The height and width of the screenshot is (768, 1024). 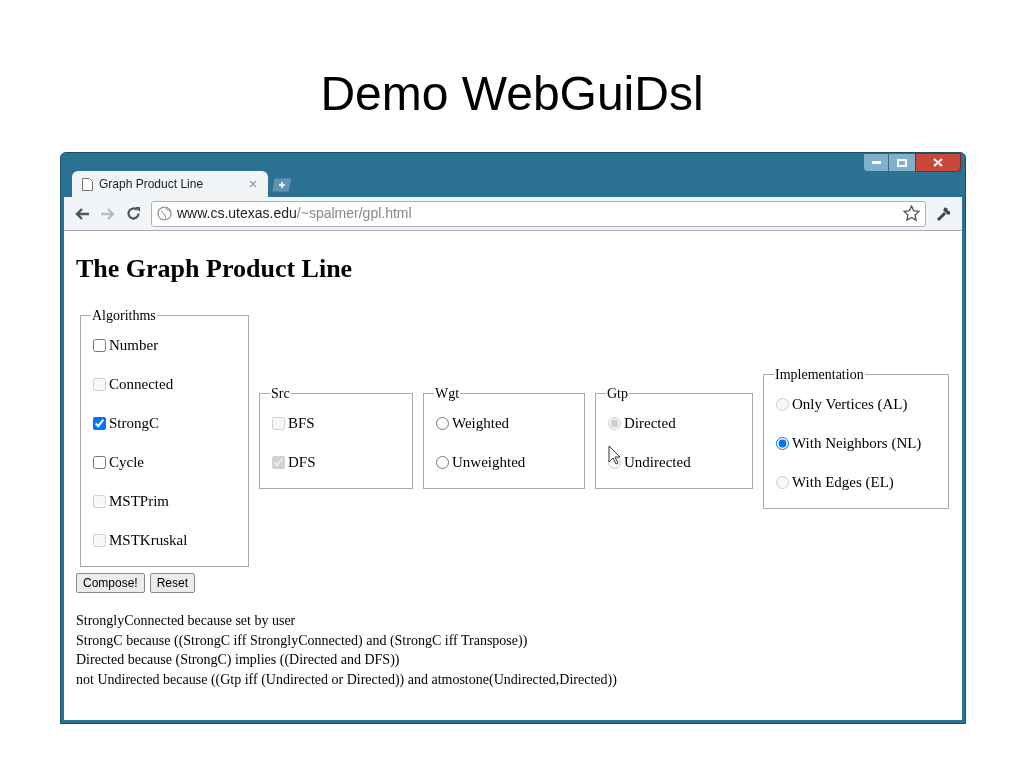 What do you see at coordinates (148, 541) in the screenshot?
I see `option-label: MSTKruskal` at bounding box center [148, 541].